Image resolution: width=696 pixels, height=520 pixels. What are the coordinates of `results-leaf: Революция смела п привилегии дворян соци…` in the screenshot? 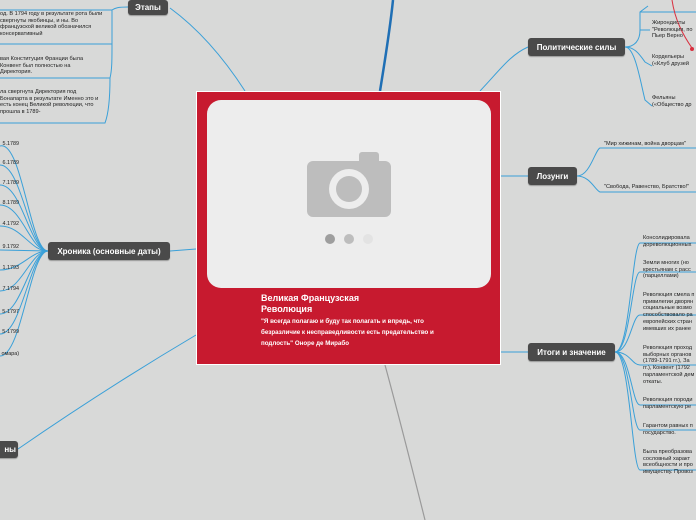 It's located at (669, 312).